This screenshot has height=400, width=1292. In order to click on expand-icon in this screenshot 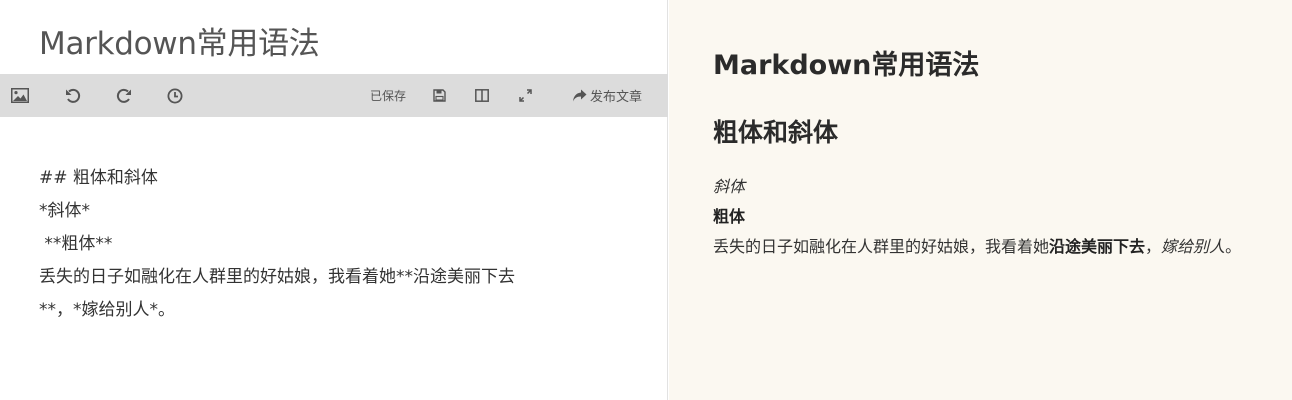, I will do `click(525, 95)`.